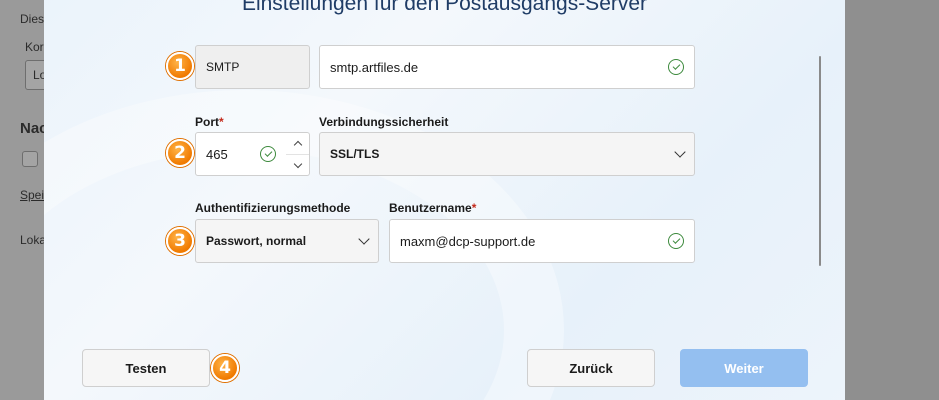 This screenshot has width=939, height=400. I want to click on username-value: maxm@dcp-support.de, so click(468, 241).